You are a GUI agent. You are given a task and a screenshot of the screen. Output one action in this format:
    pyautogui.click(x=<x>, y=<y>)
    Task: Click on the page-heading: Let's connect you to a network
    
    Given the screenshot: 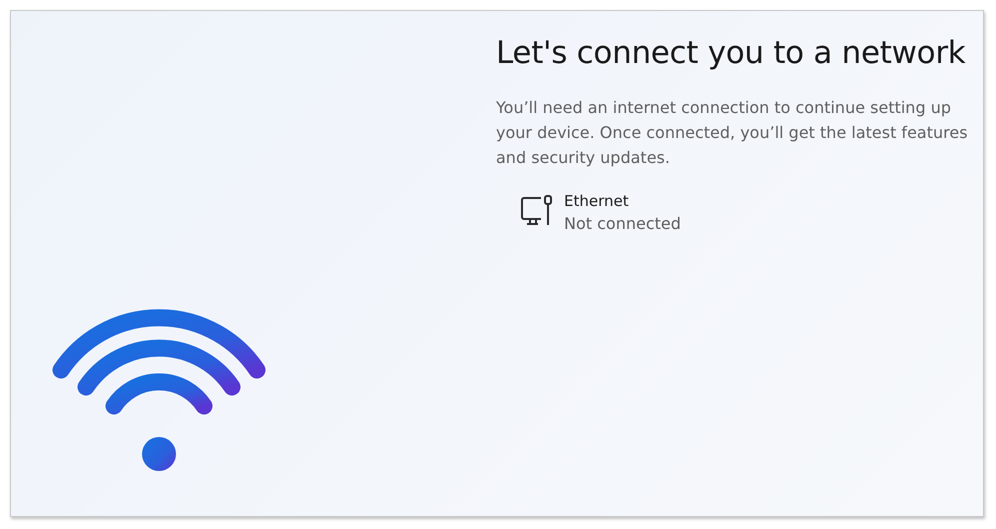 What is the action you would take?
    pyautogui.click(x=731, y=53)
    